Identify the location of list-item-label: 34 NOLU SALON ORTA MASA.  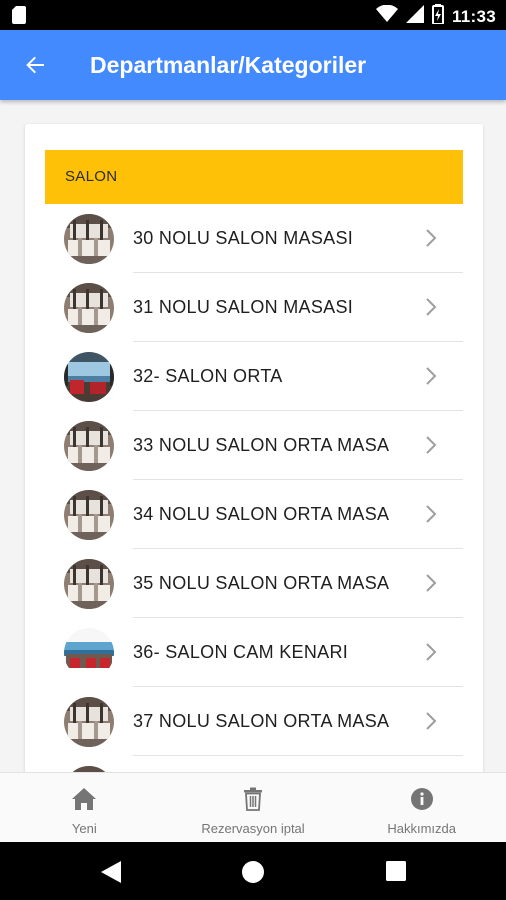
(261, 514).